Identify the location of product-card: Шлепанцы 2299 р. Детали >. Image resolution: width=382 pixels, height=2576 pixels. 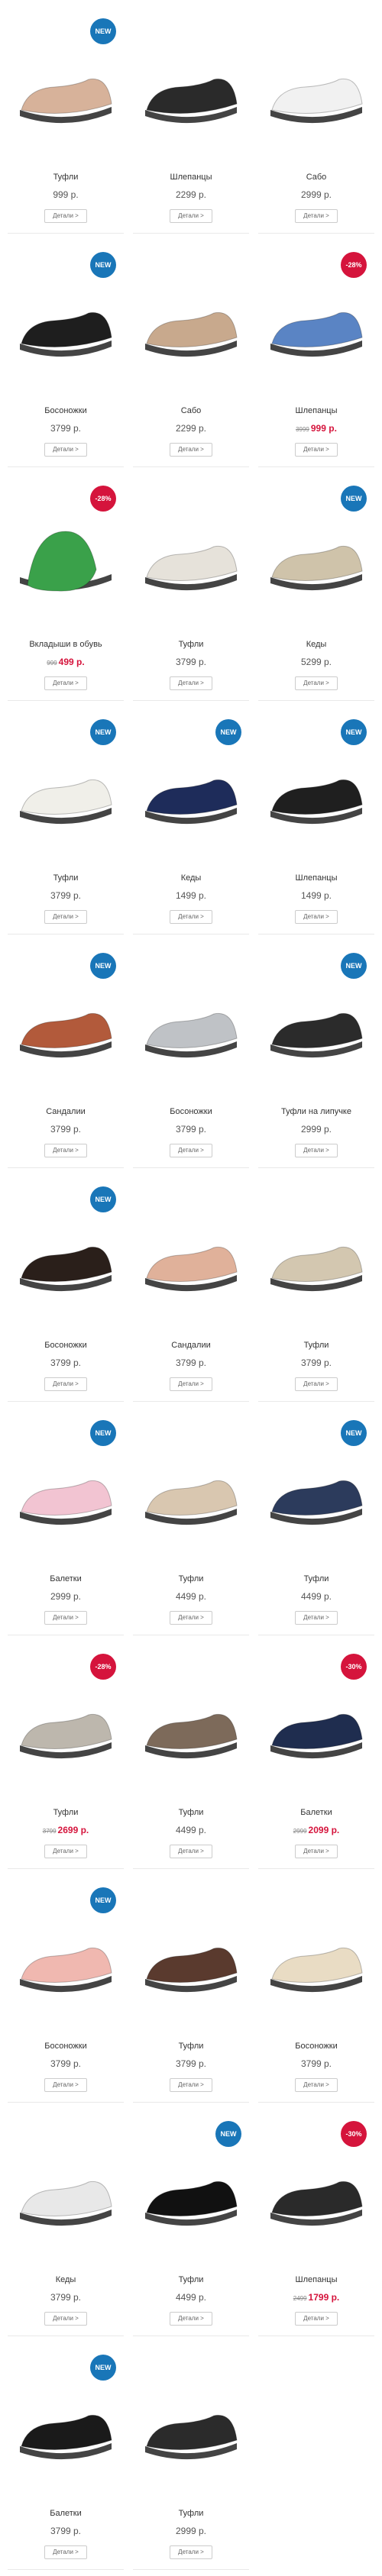
(191, 117).